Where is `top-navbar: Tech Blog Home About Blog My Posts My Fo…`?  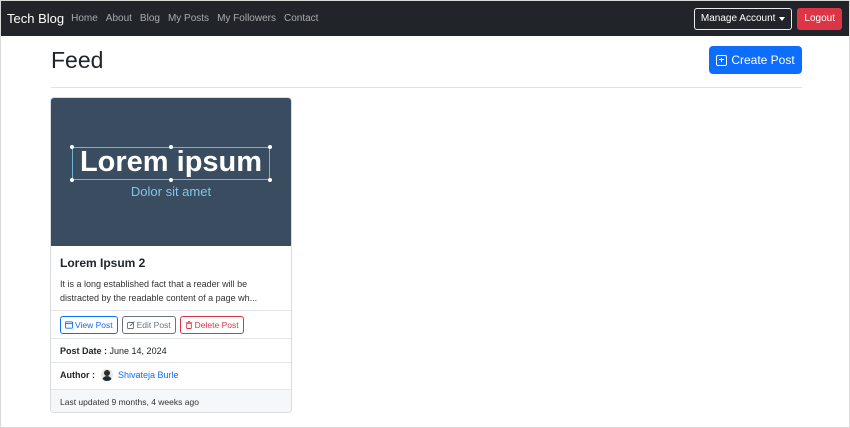 top-navbar: Tech Blog Home About Blog My Posts My Fo… is located at coordinates (425, 18).